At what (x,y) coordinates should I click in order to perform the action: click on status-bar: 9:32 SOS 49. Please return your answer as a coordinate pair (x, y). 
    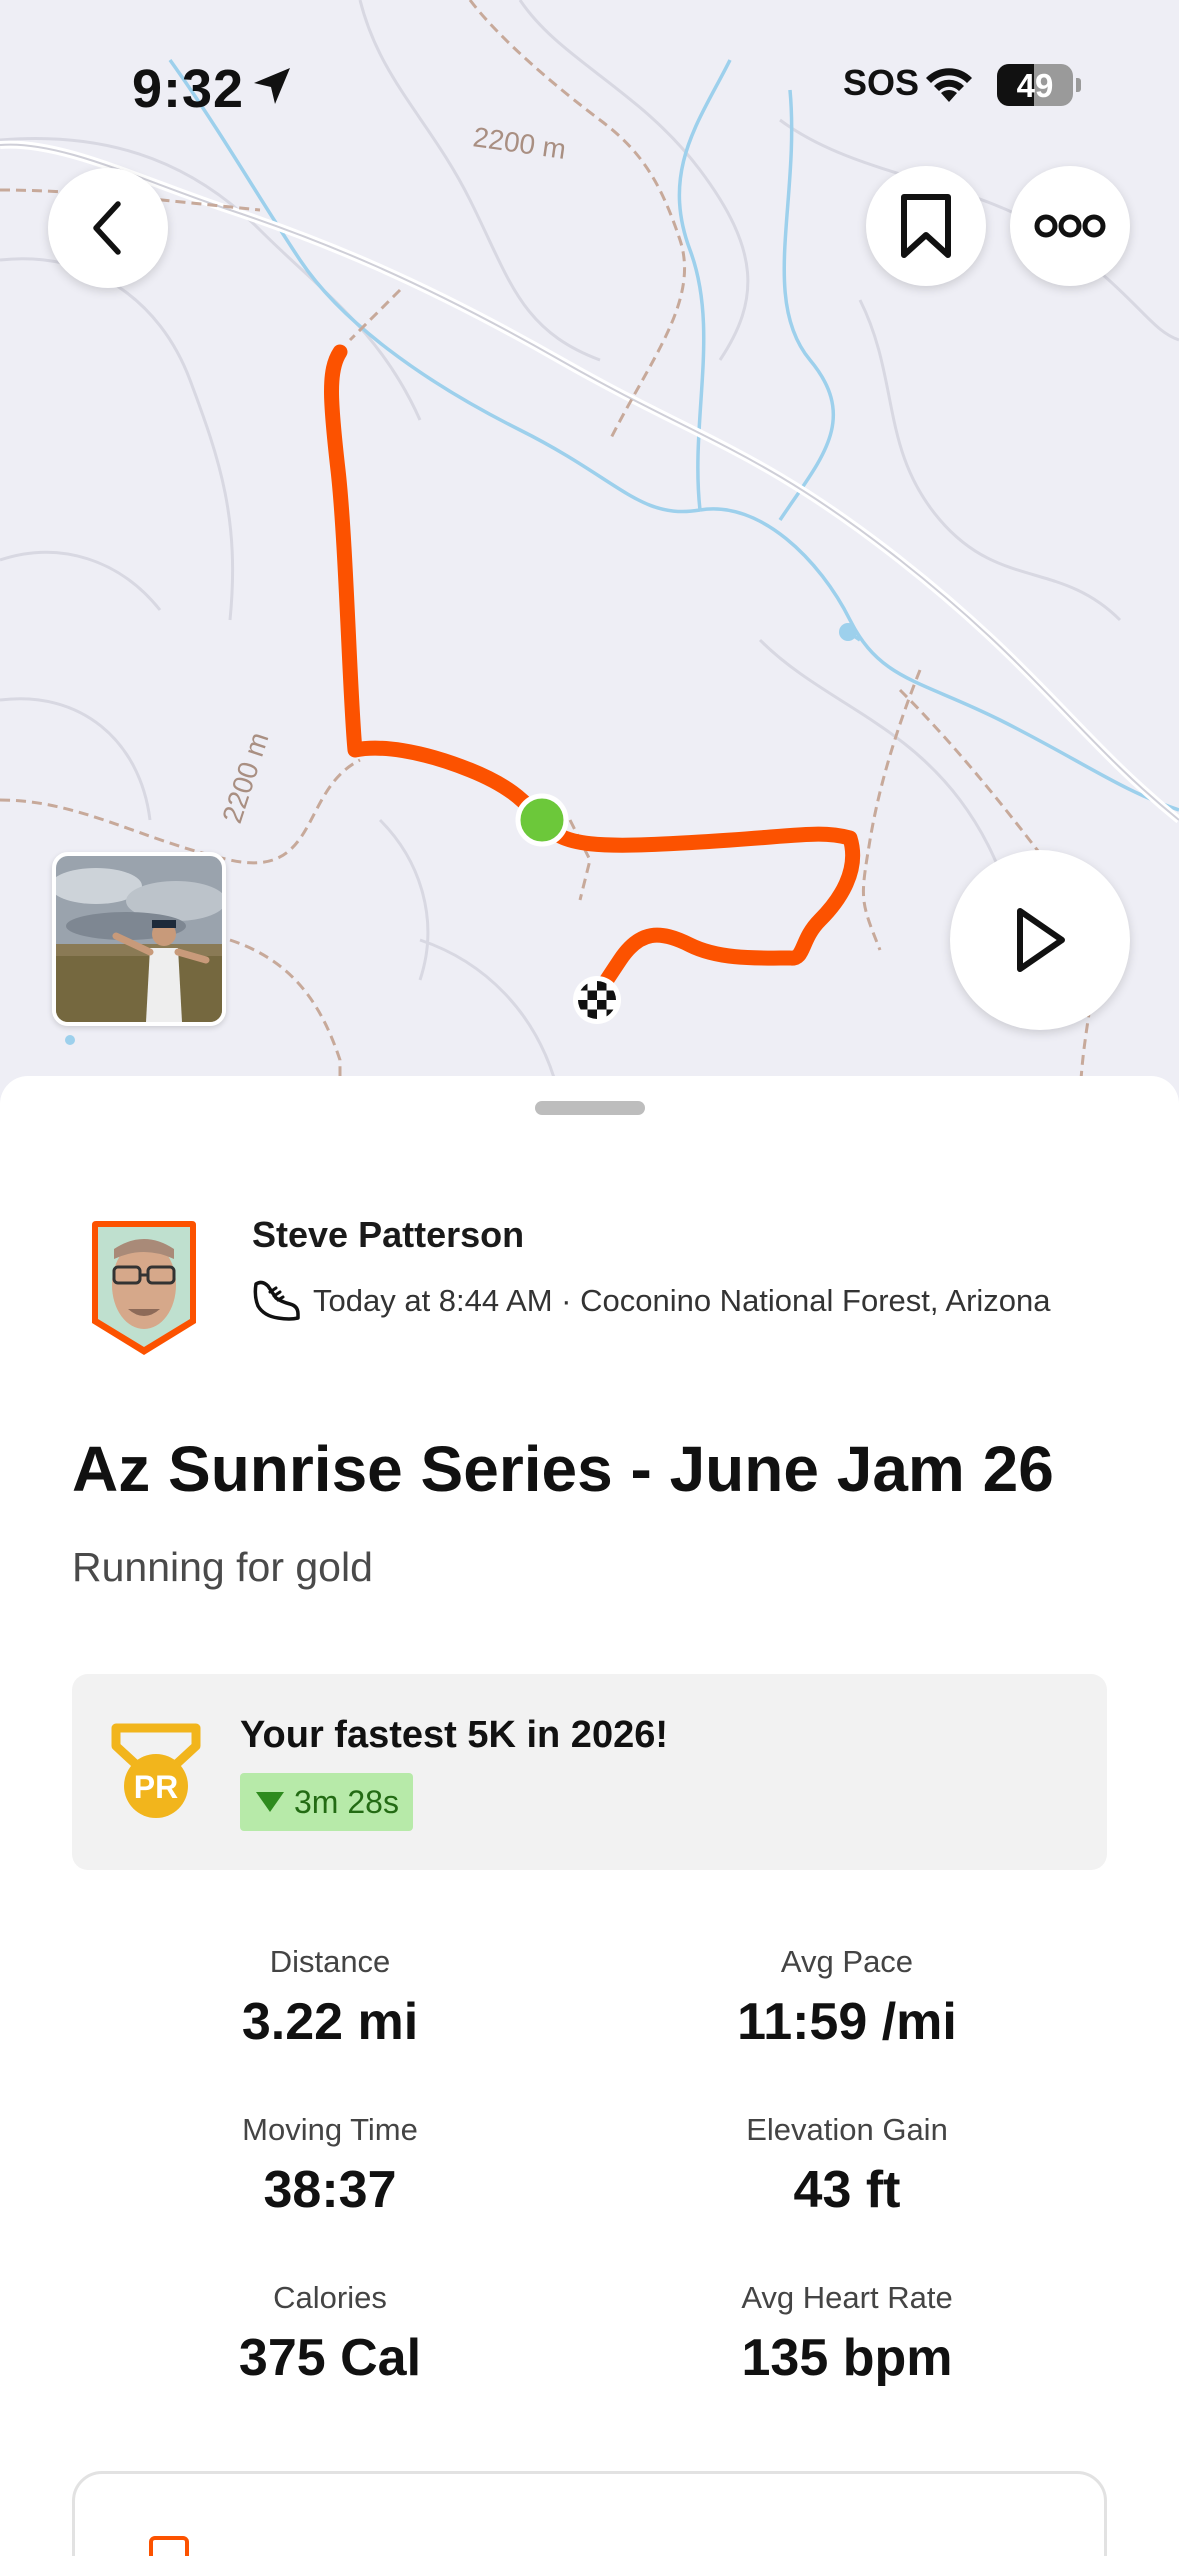
    Looking at the image, I should click on (589, 80).